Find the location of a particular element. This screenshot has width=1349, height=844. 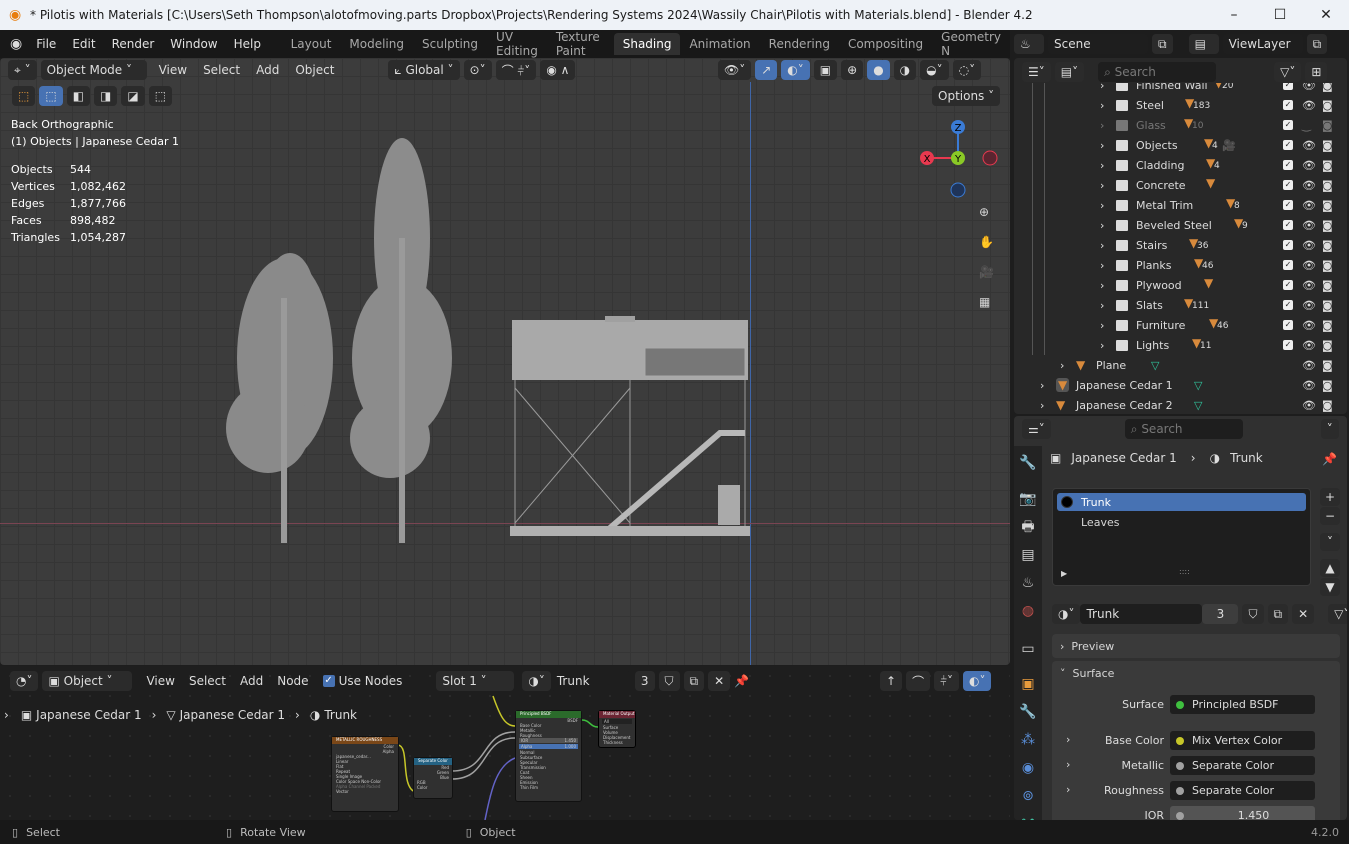

ior-field: IOR 1.450 is located at coordinates (548, 740).